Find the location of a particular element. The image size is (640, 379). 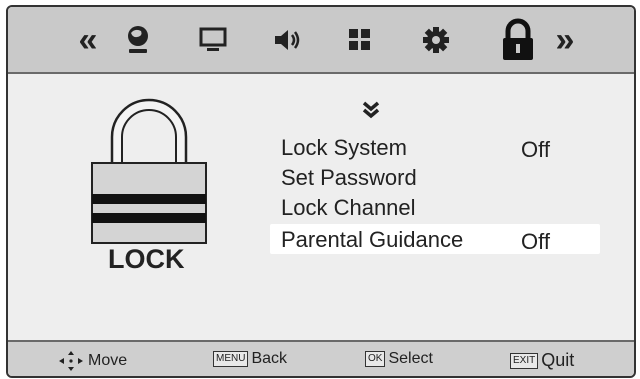

hint-quit: EXIT Quit is located at coordinates (542, 360).